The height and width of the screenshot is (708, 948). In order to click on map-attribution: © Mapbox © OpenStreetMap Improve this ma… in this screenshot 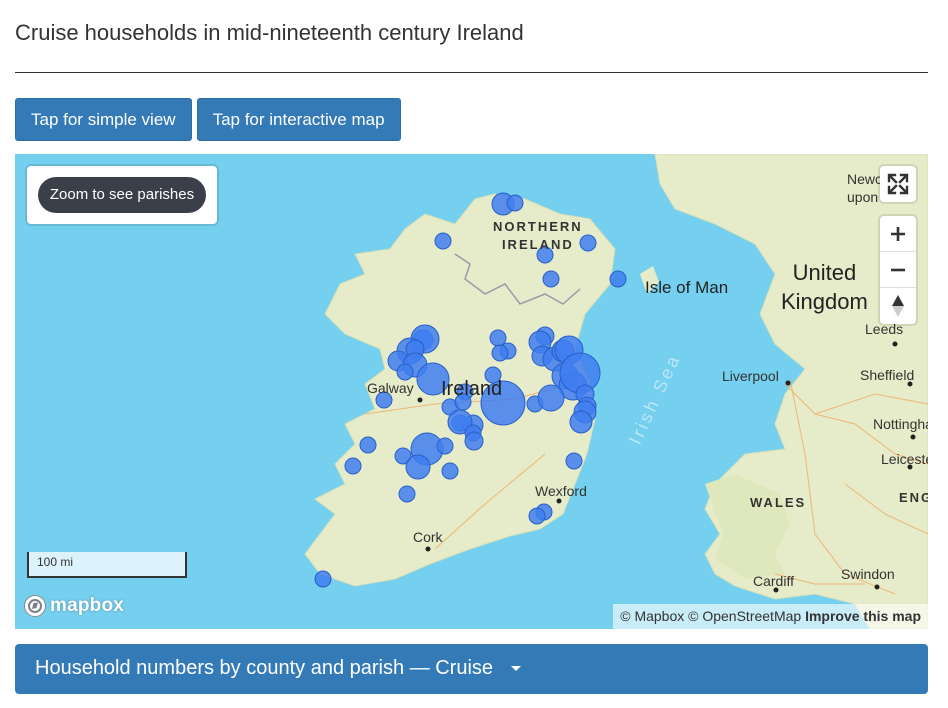, I will do `click(770, 616)`.